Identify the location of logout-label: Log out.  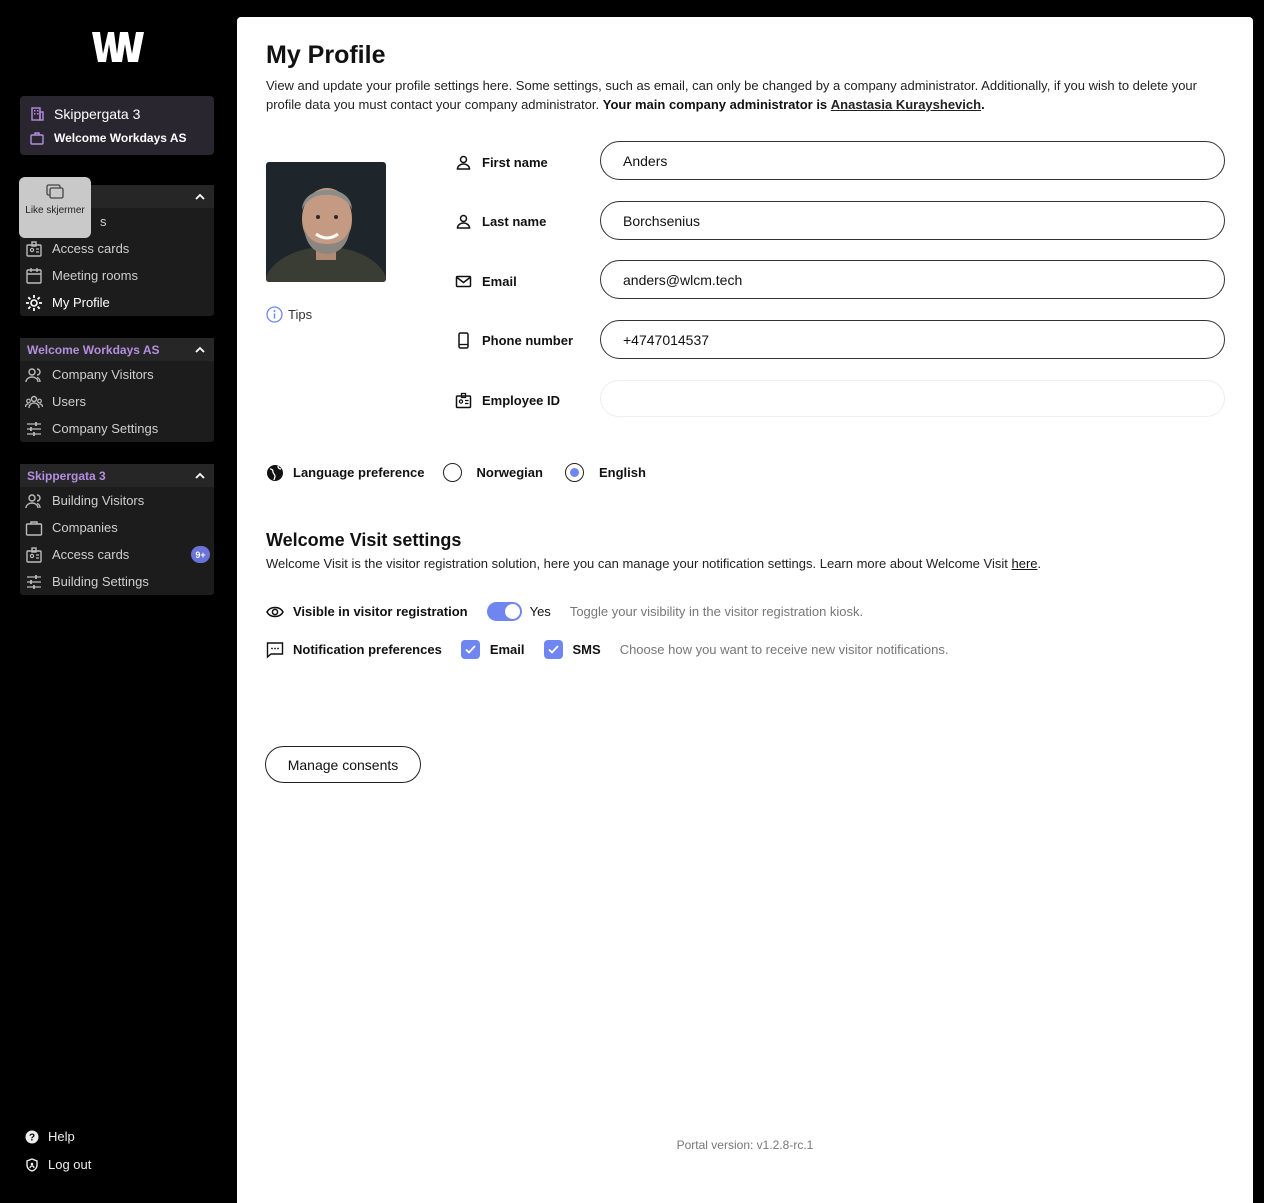
(70, 1164).